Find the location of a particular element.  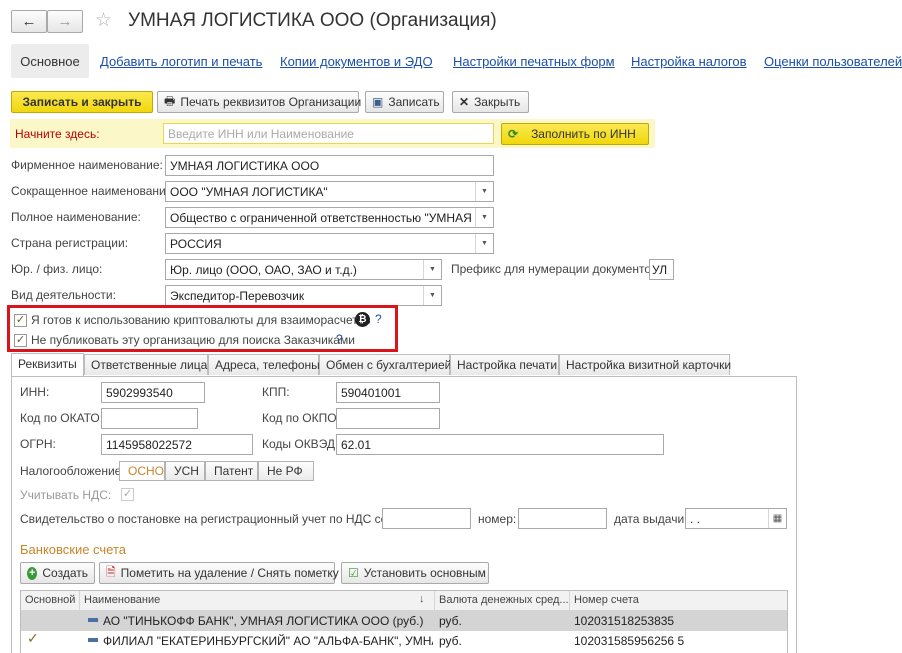

hide-org-help-link: ? is located at coordinates (339, 339).